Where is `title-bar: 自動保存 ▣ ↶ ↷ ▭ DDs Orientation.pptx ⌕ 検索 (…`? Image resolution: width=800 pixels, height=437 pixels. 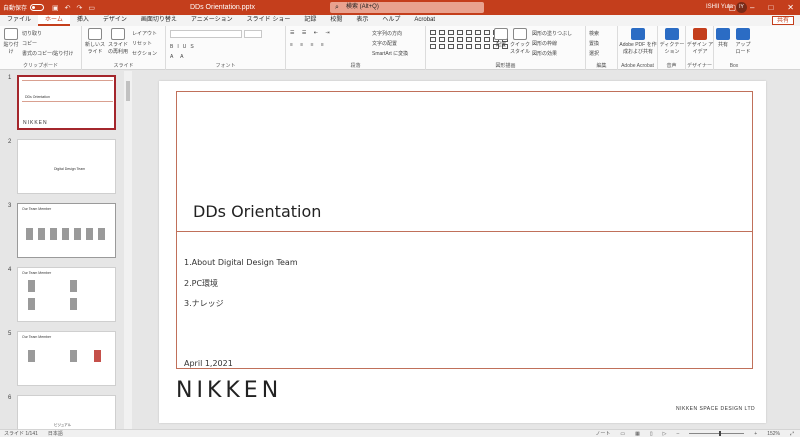
title-bar: 自動保存 ▣ ↶ ↷ ▭ DDs Orientation.pptx ⌕ 検索 (… is located at coordinates (400, 7).